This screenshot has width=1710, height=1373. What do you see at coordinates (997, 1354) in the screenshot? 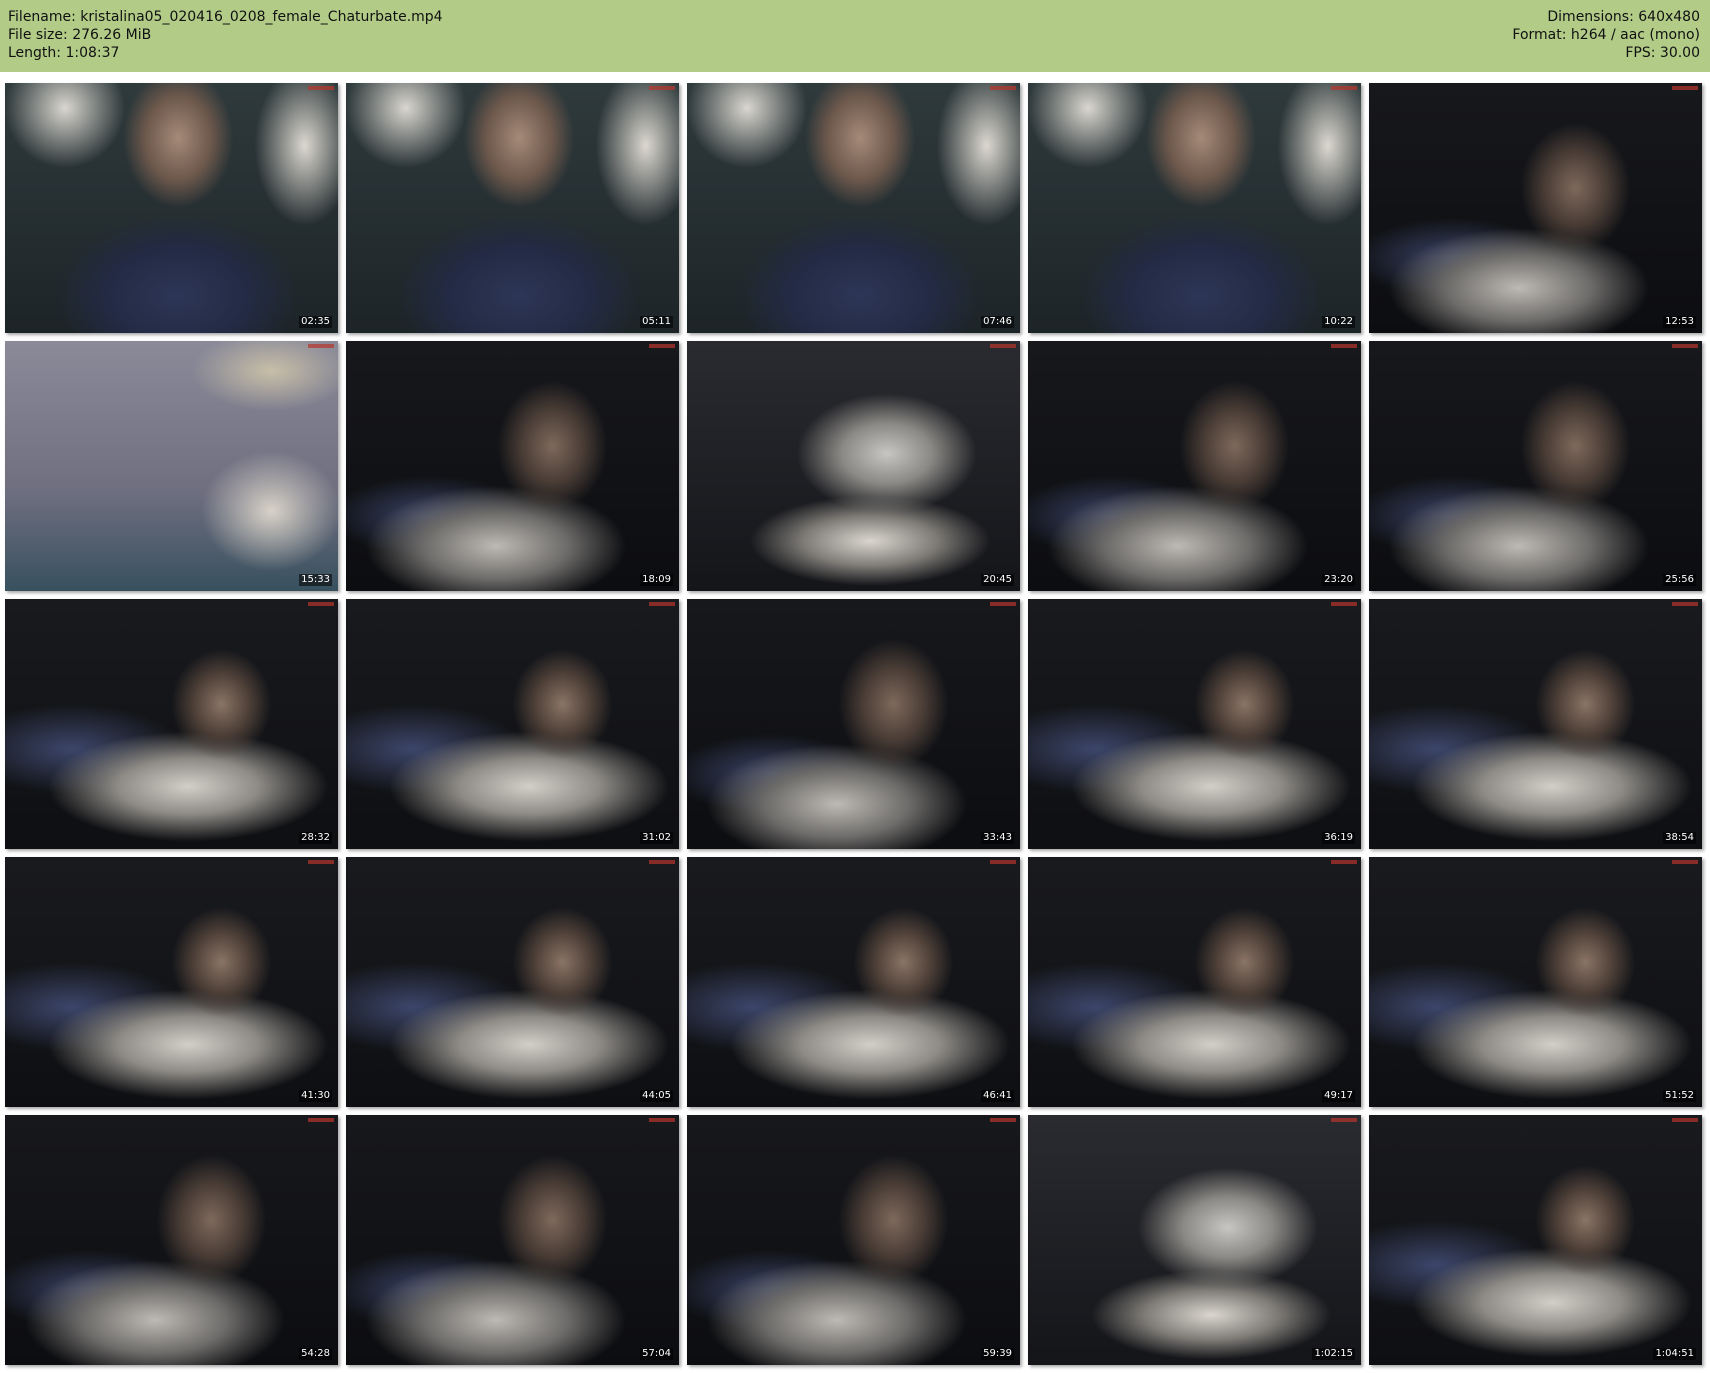
I see `thumbnail-timestamp: 59:39` at bounding box center [997, 1354].